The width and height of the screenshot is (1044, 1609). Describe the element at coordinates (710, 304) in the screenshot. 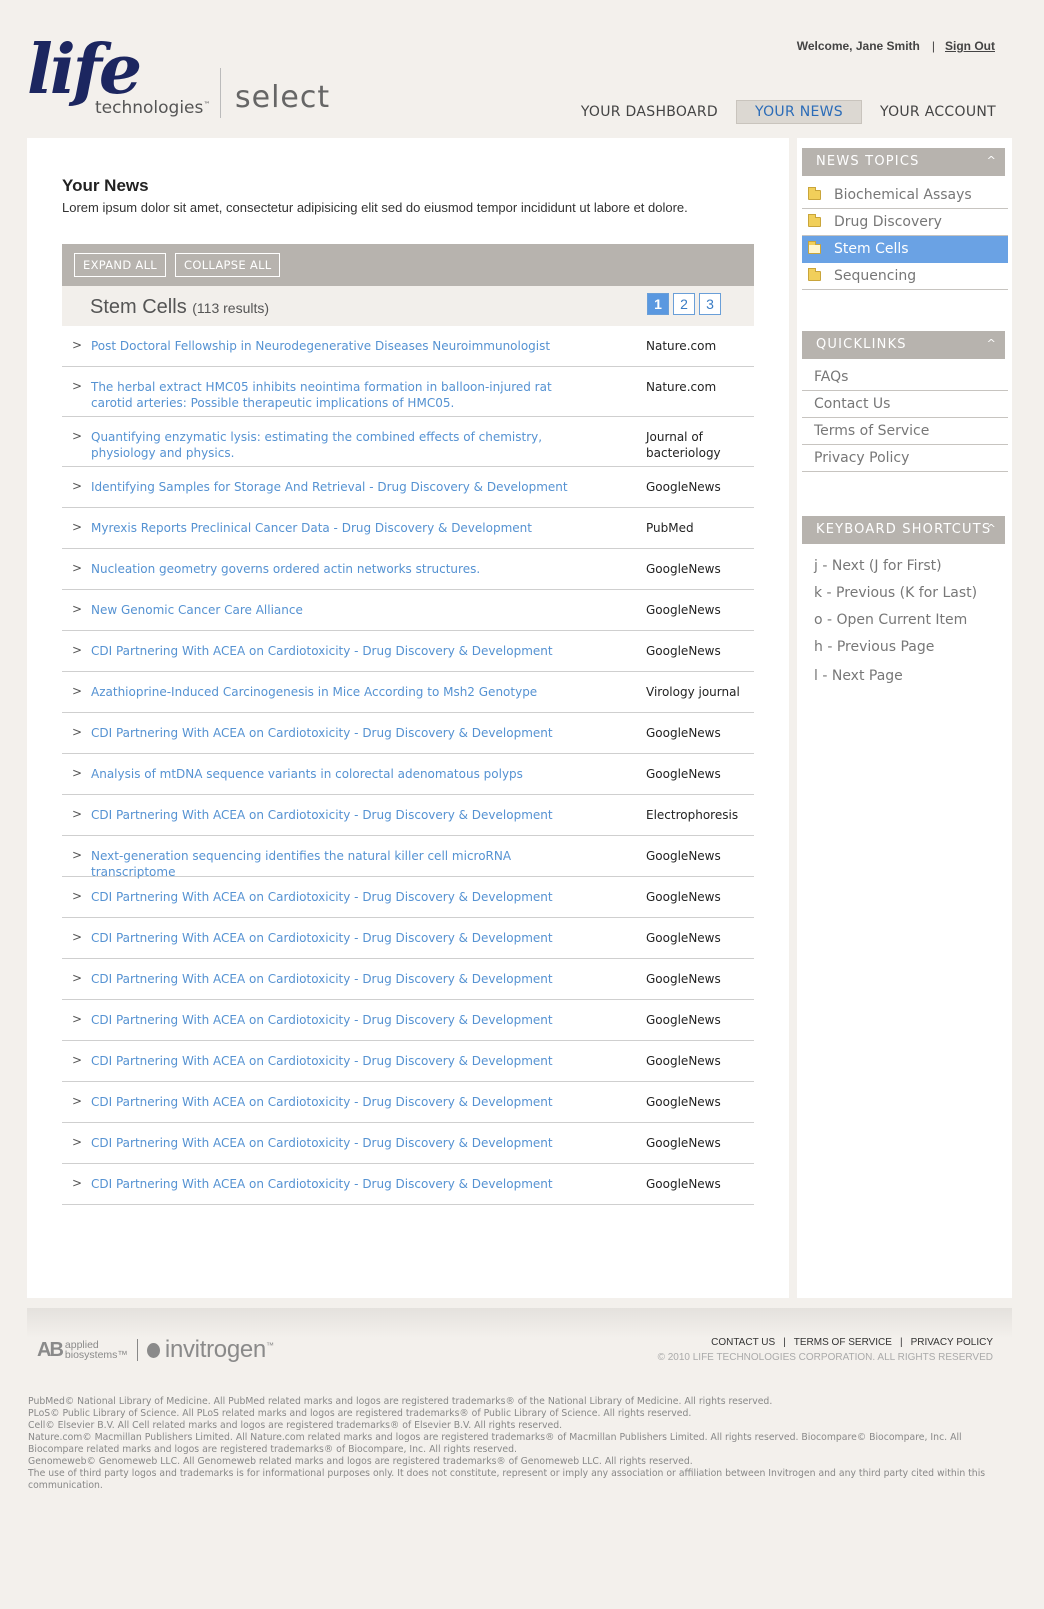

I see `page-3-button: 3` at that location.